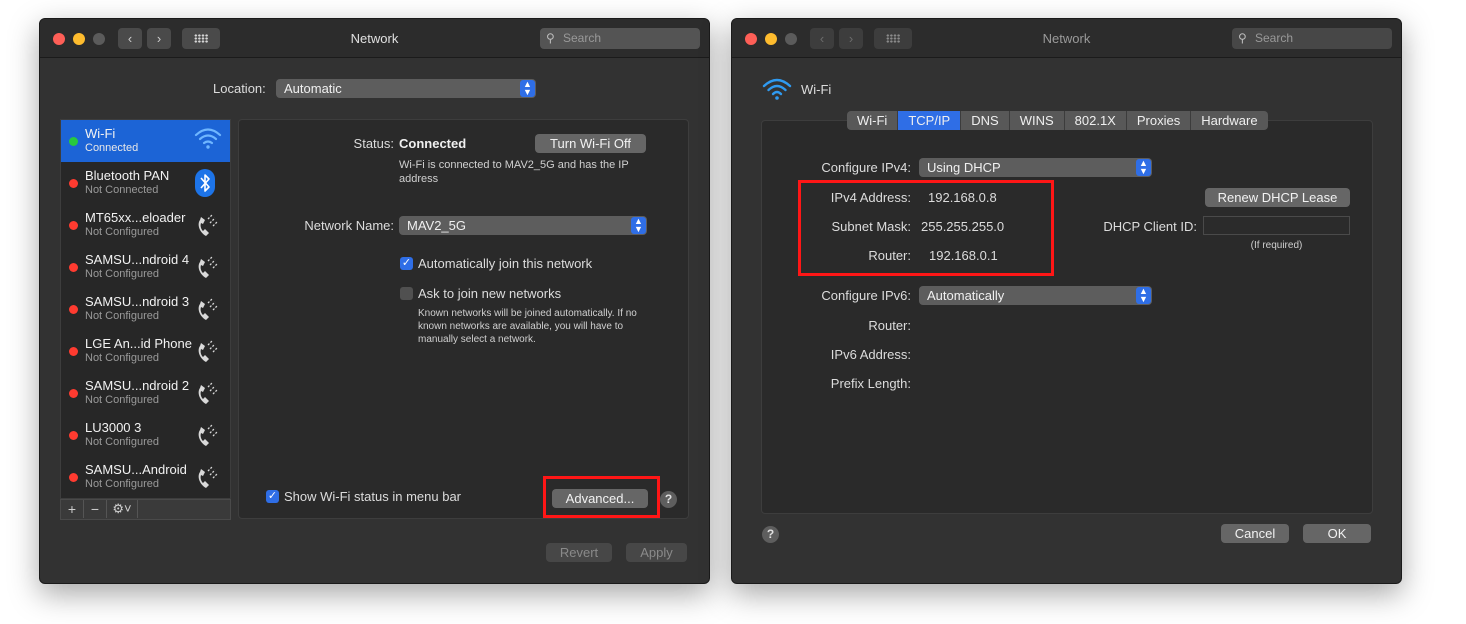 Image resolution: width=1466 pixels, height=624 pixels. What do you see at coordinates (437, 225) in the screenshot?
I see `network-name-value: MAV2_5G` at bounding box center [437, 225].